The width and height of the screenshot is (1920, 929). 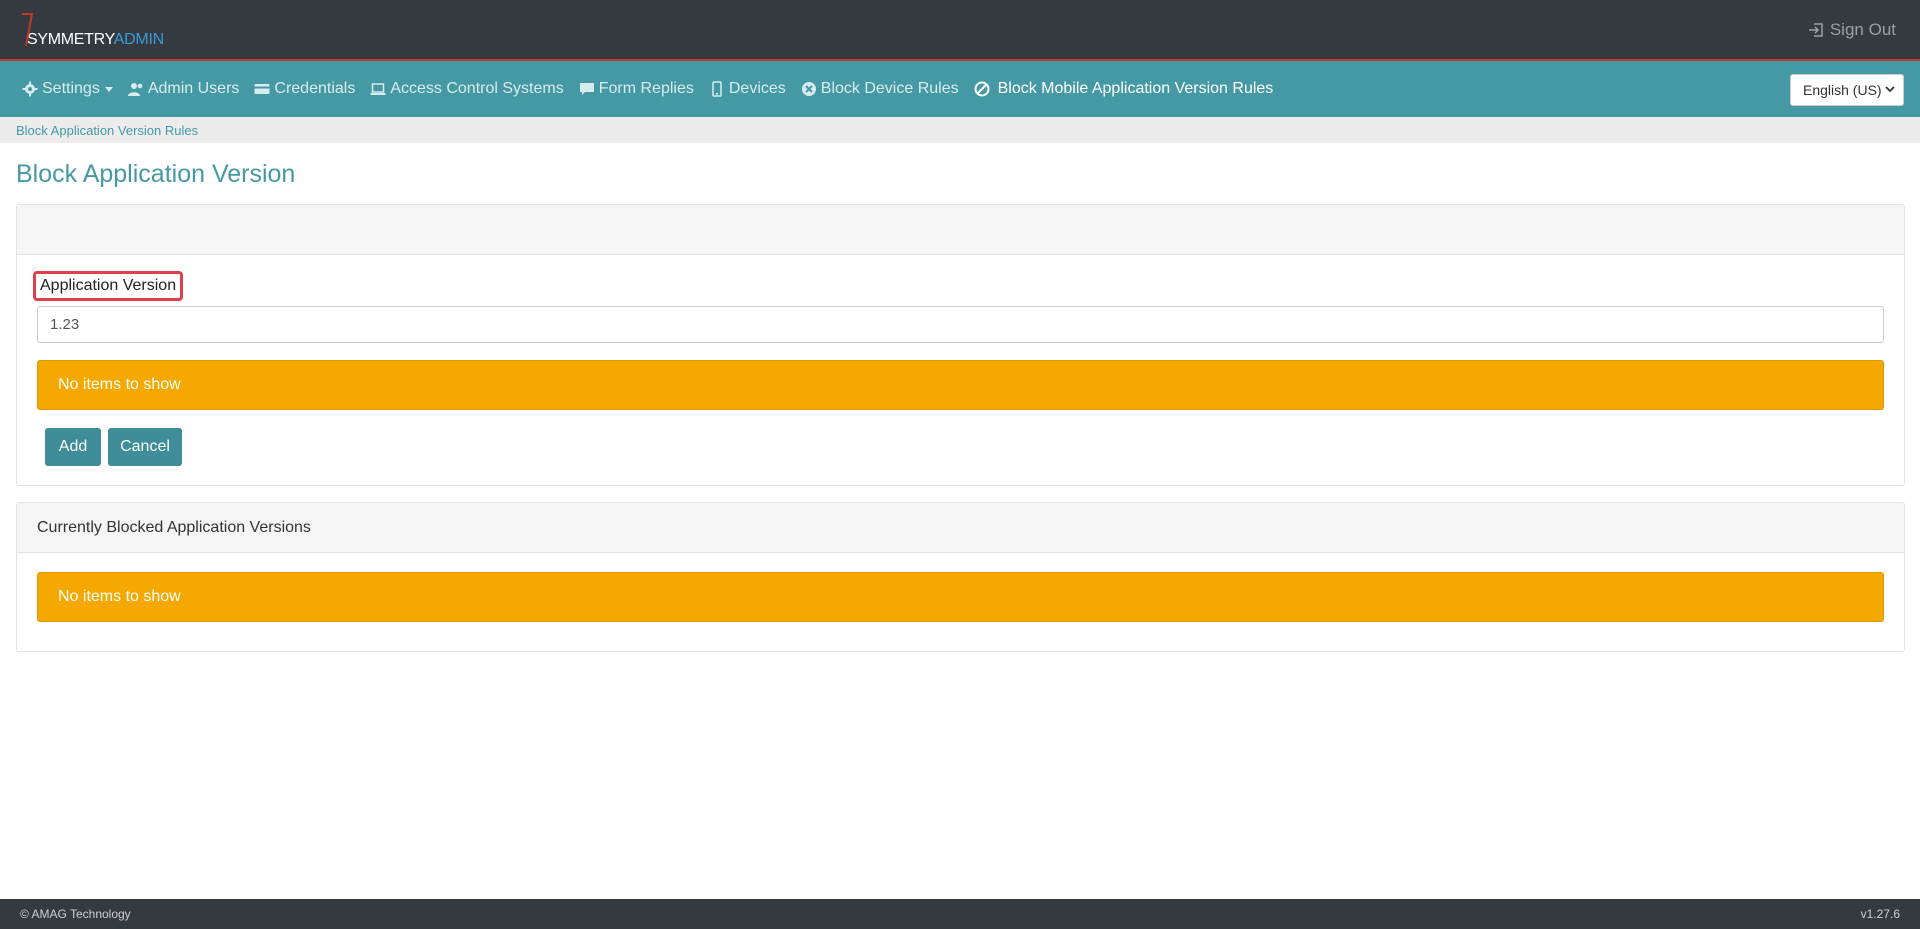 What do you see at coordinates (193, 88) in the screenshot?
I see `nav-admin-users-label: Admin Users` at bounding box center [193, 88].